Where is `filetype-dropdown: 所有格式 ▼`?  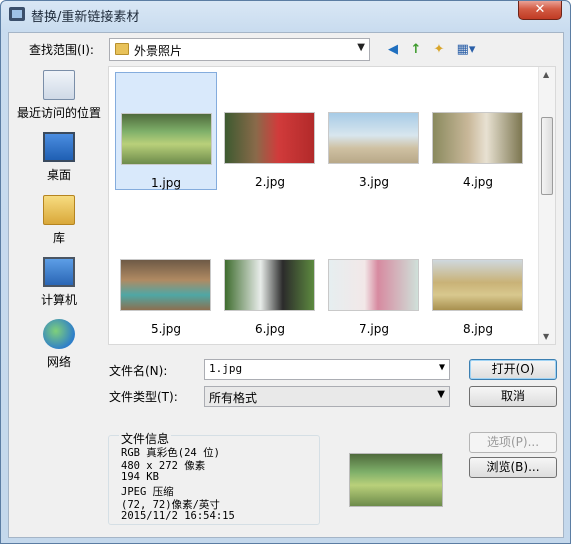
filetype-dropdown: 所有格式 ▼ is located at coordinates (327, 396).